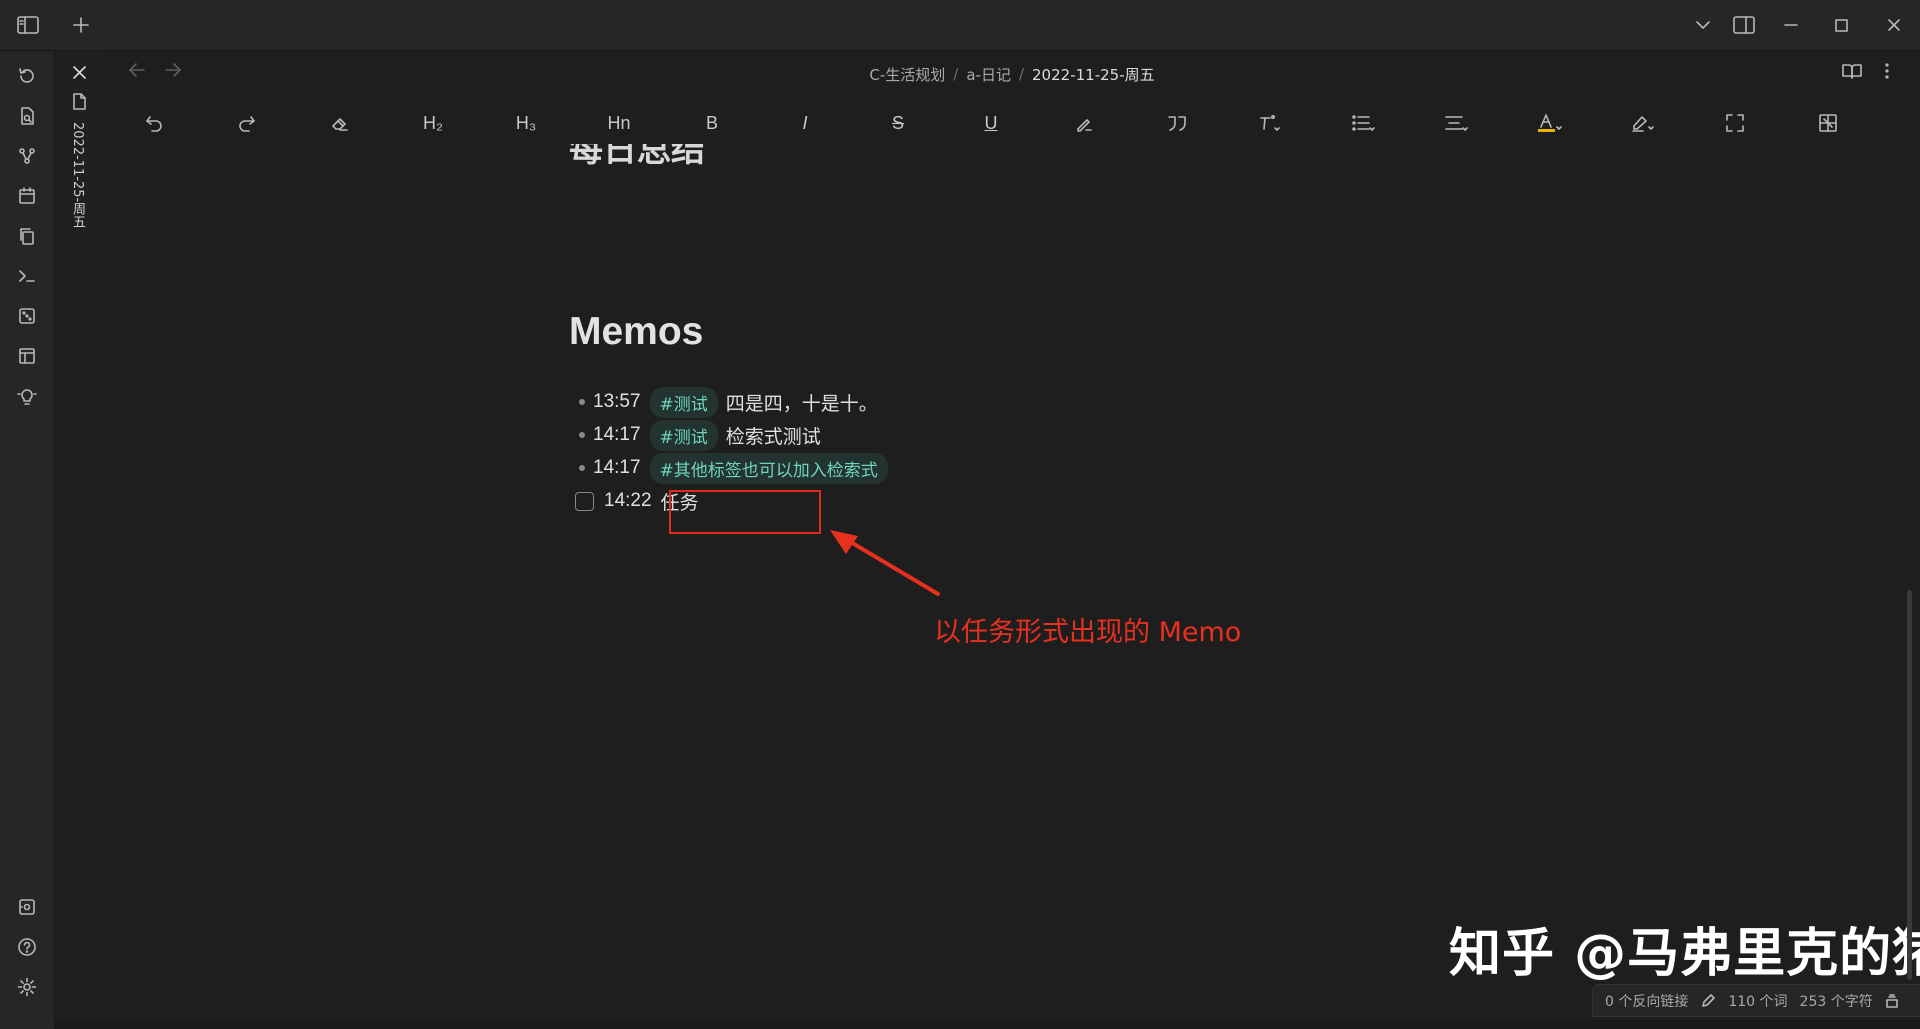 The width and height of the screenshot is (1920, 1029). I want to click on italic-button: I, so click(805, 123).